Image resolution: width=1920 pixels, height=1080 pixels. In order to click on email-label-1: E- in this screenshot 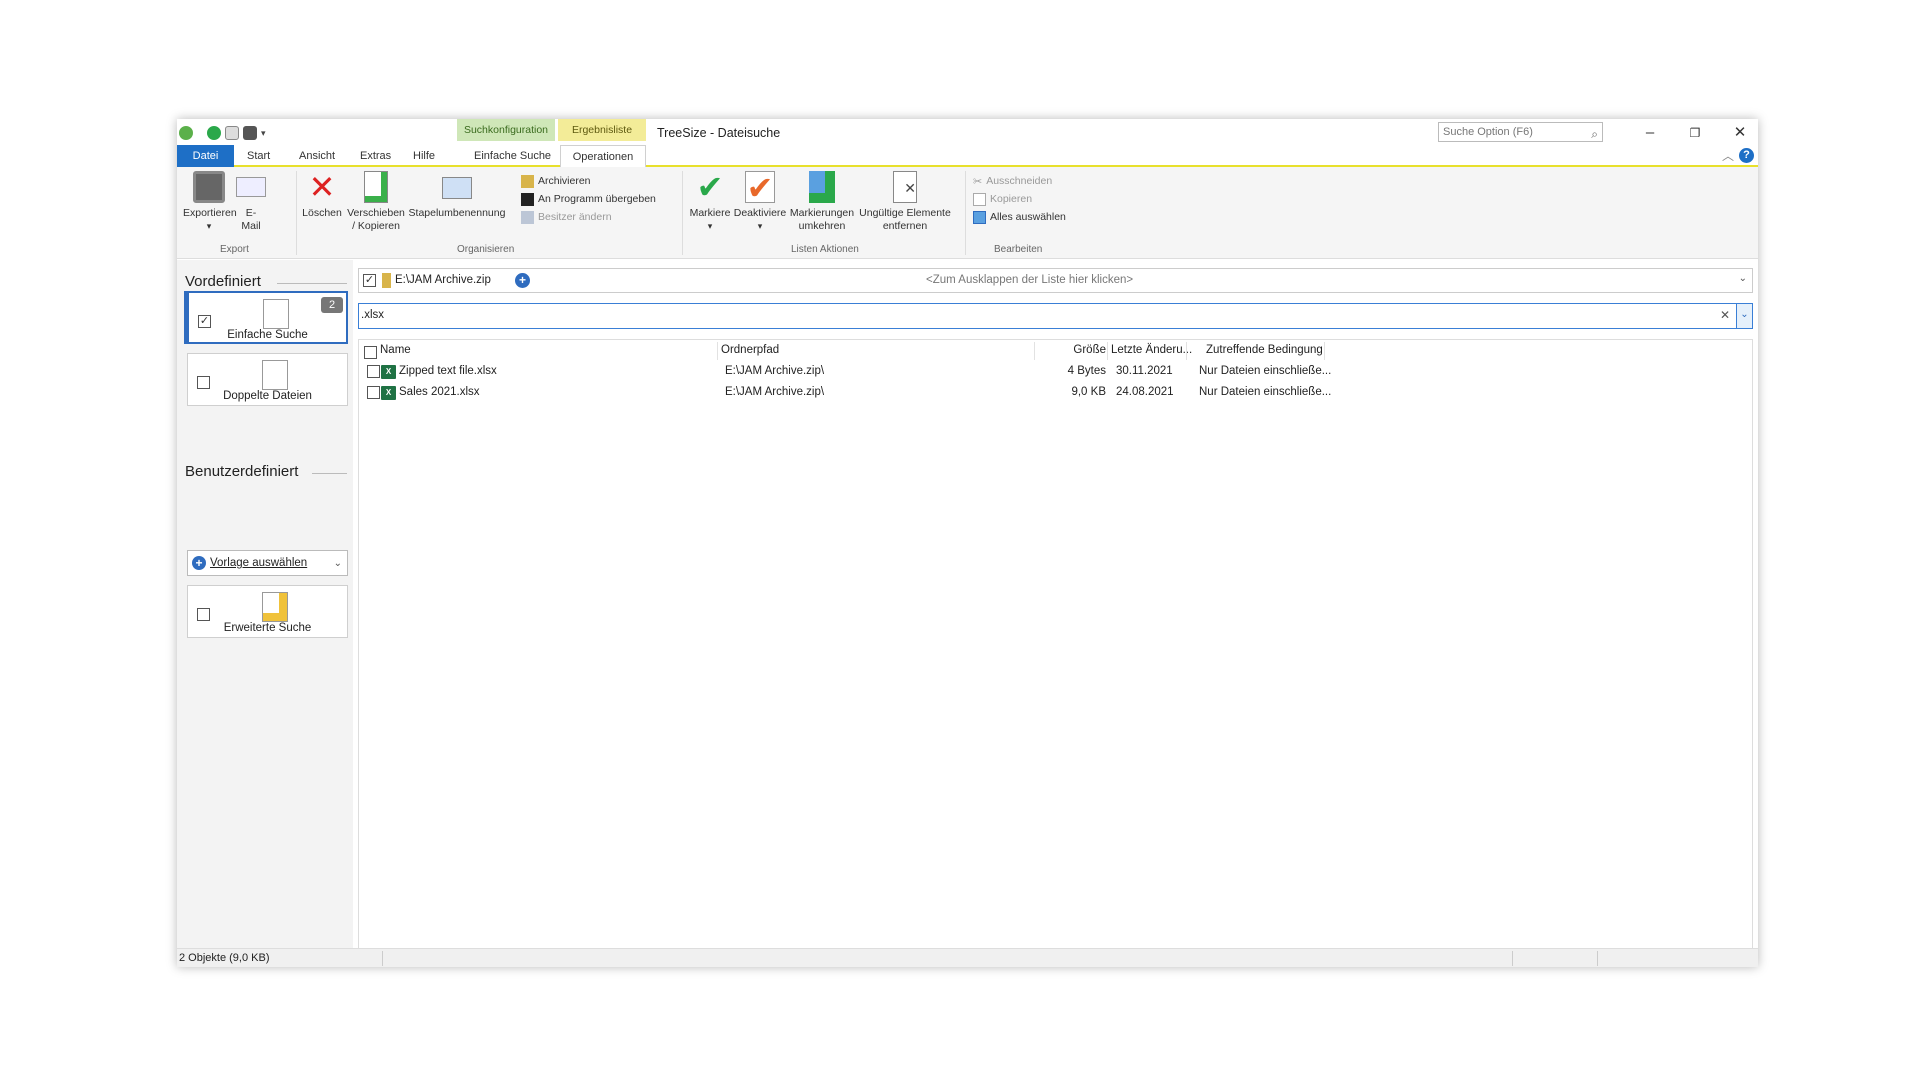, I will do `click(251, 213)`.